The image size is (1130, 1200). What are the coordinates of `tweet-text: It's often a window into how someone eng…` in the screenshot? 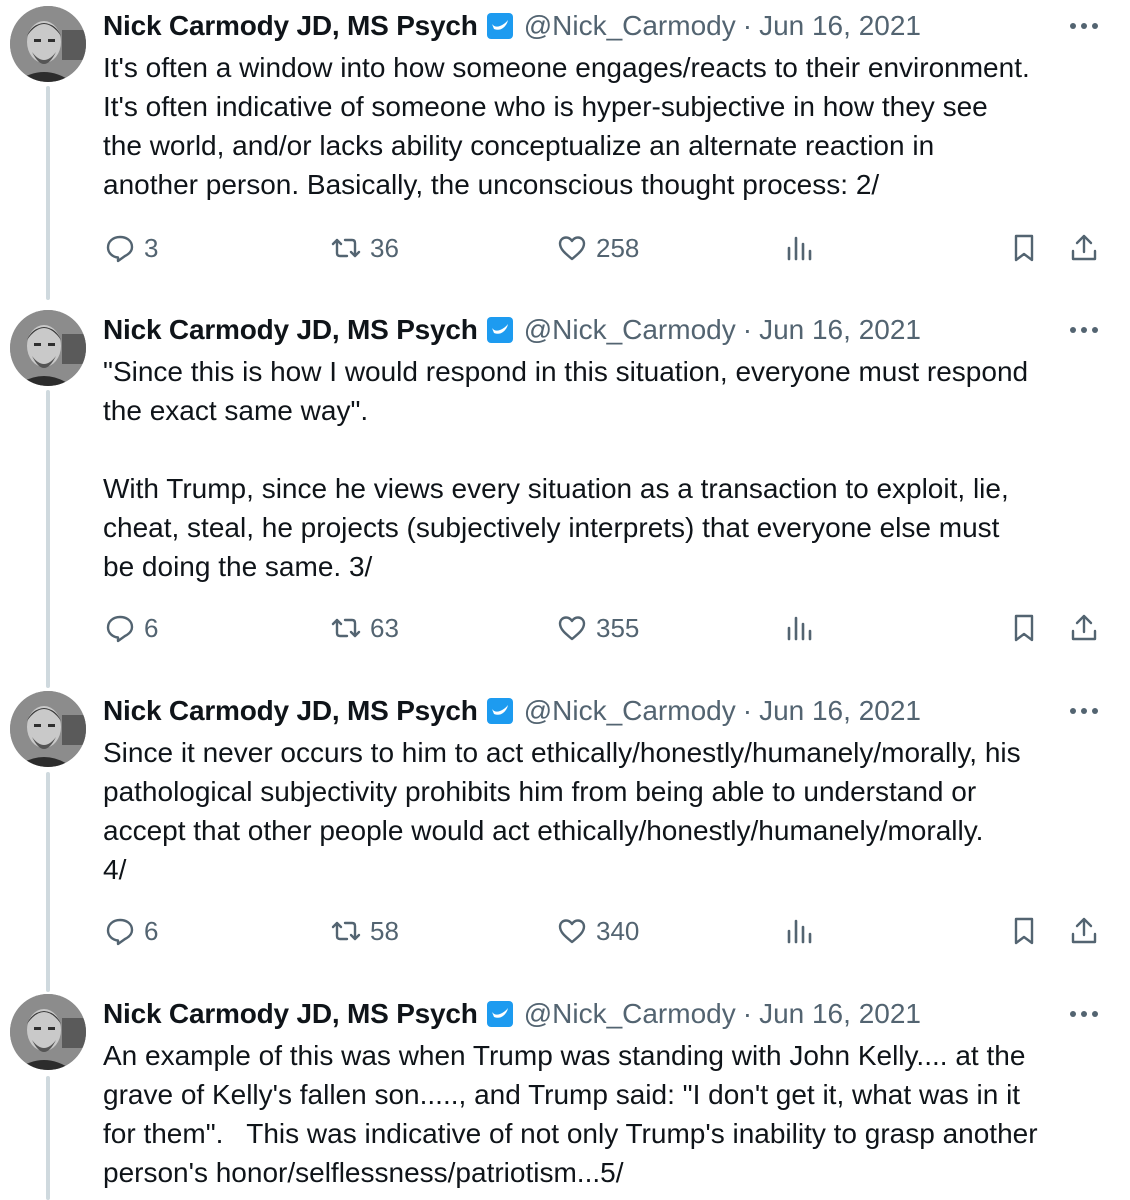 It's located at (566, 126).